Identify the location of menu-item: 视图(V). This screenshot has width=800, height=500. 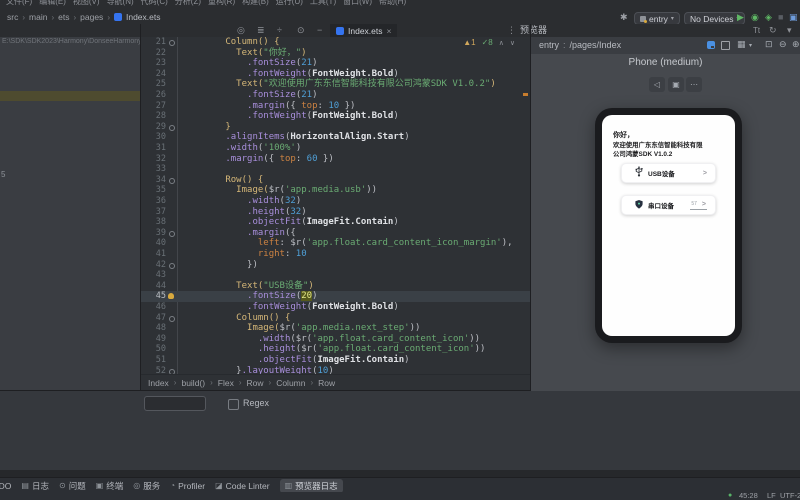
(86, 3).